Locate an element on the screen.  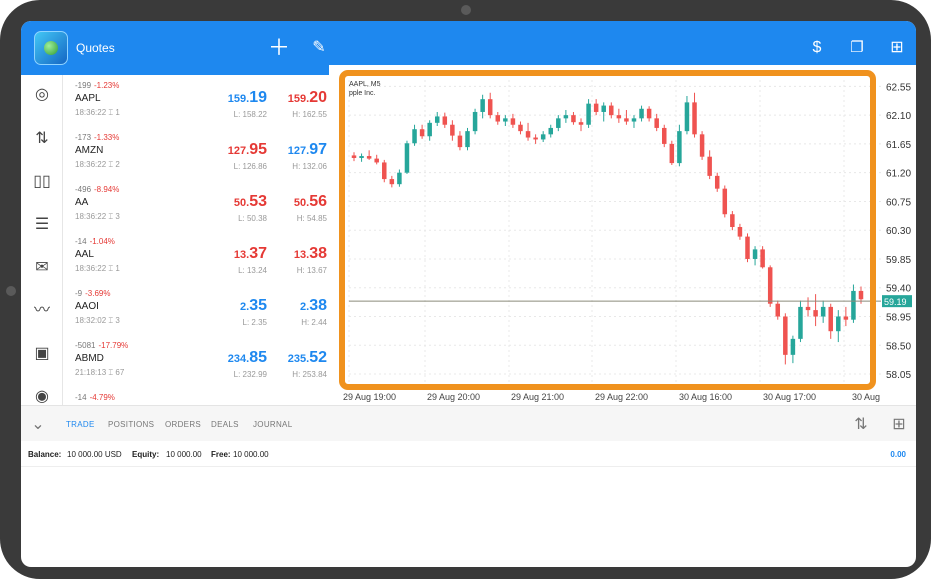
price-axis-label: 59.40 is located at coordinates (898, 289).